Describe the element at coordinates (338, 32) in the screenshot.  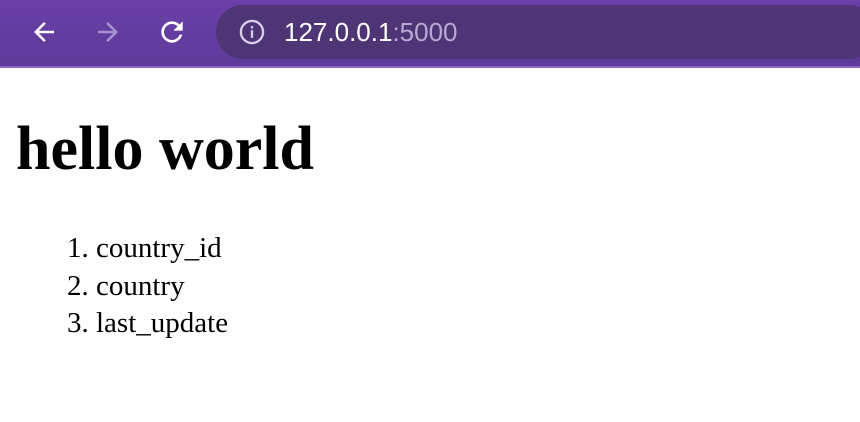
I see `url-host: 127.0.0.1` at that location.